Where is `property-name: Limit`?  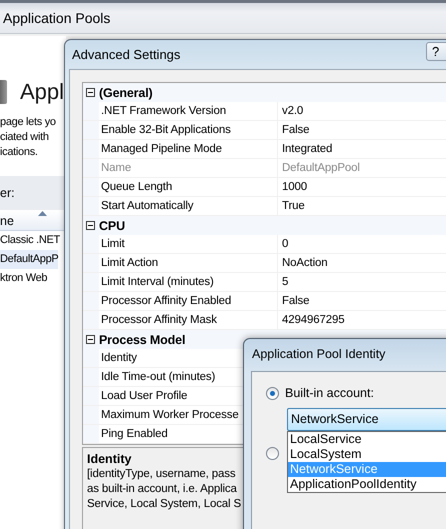 property-name: Limit is located at coordinates (188, 244).